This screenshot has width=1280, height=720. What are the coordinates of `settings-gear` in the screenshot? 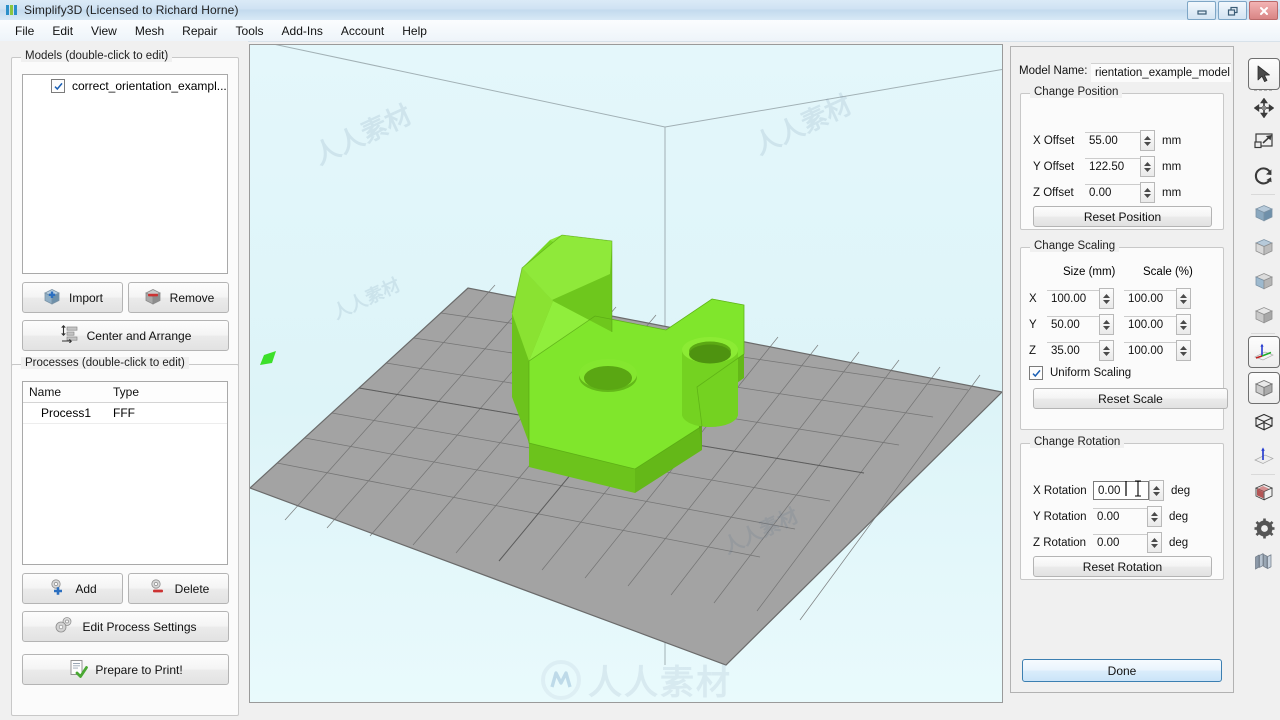 It's located at (1264, 528).